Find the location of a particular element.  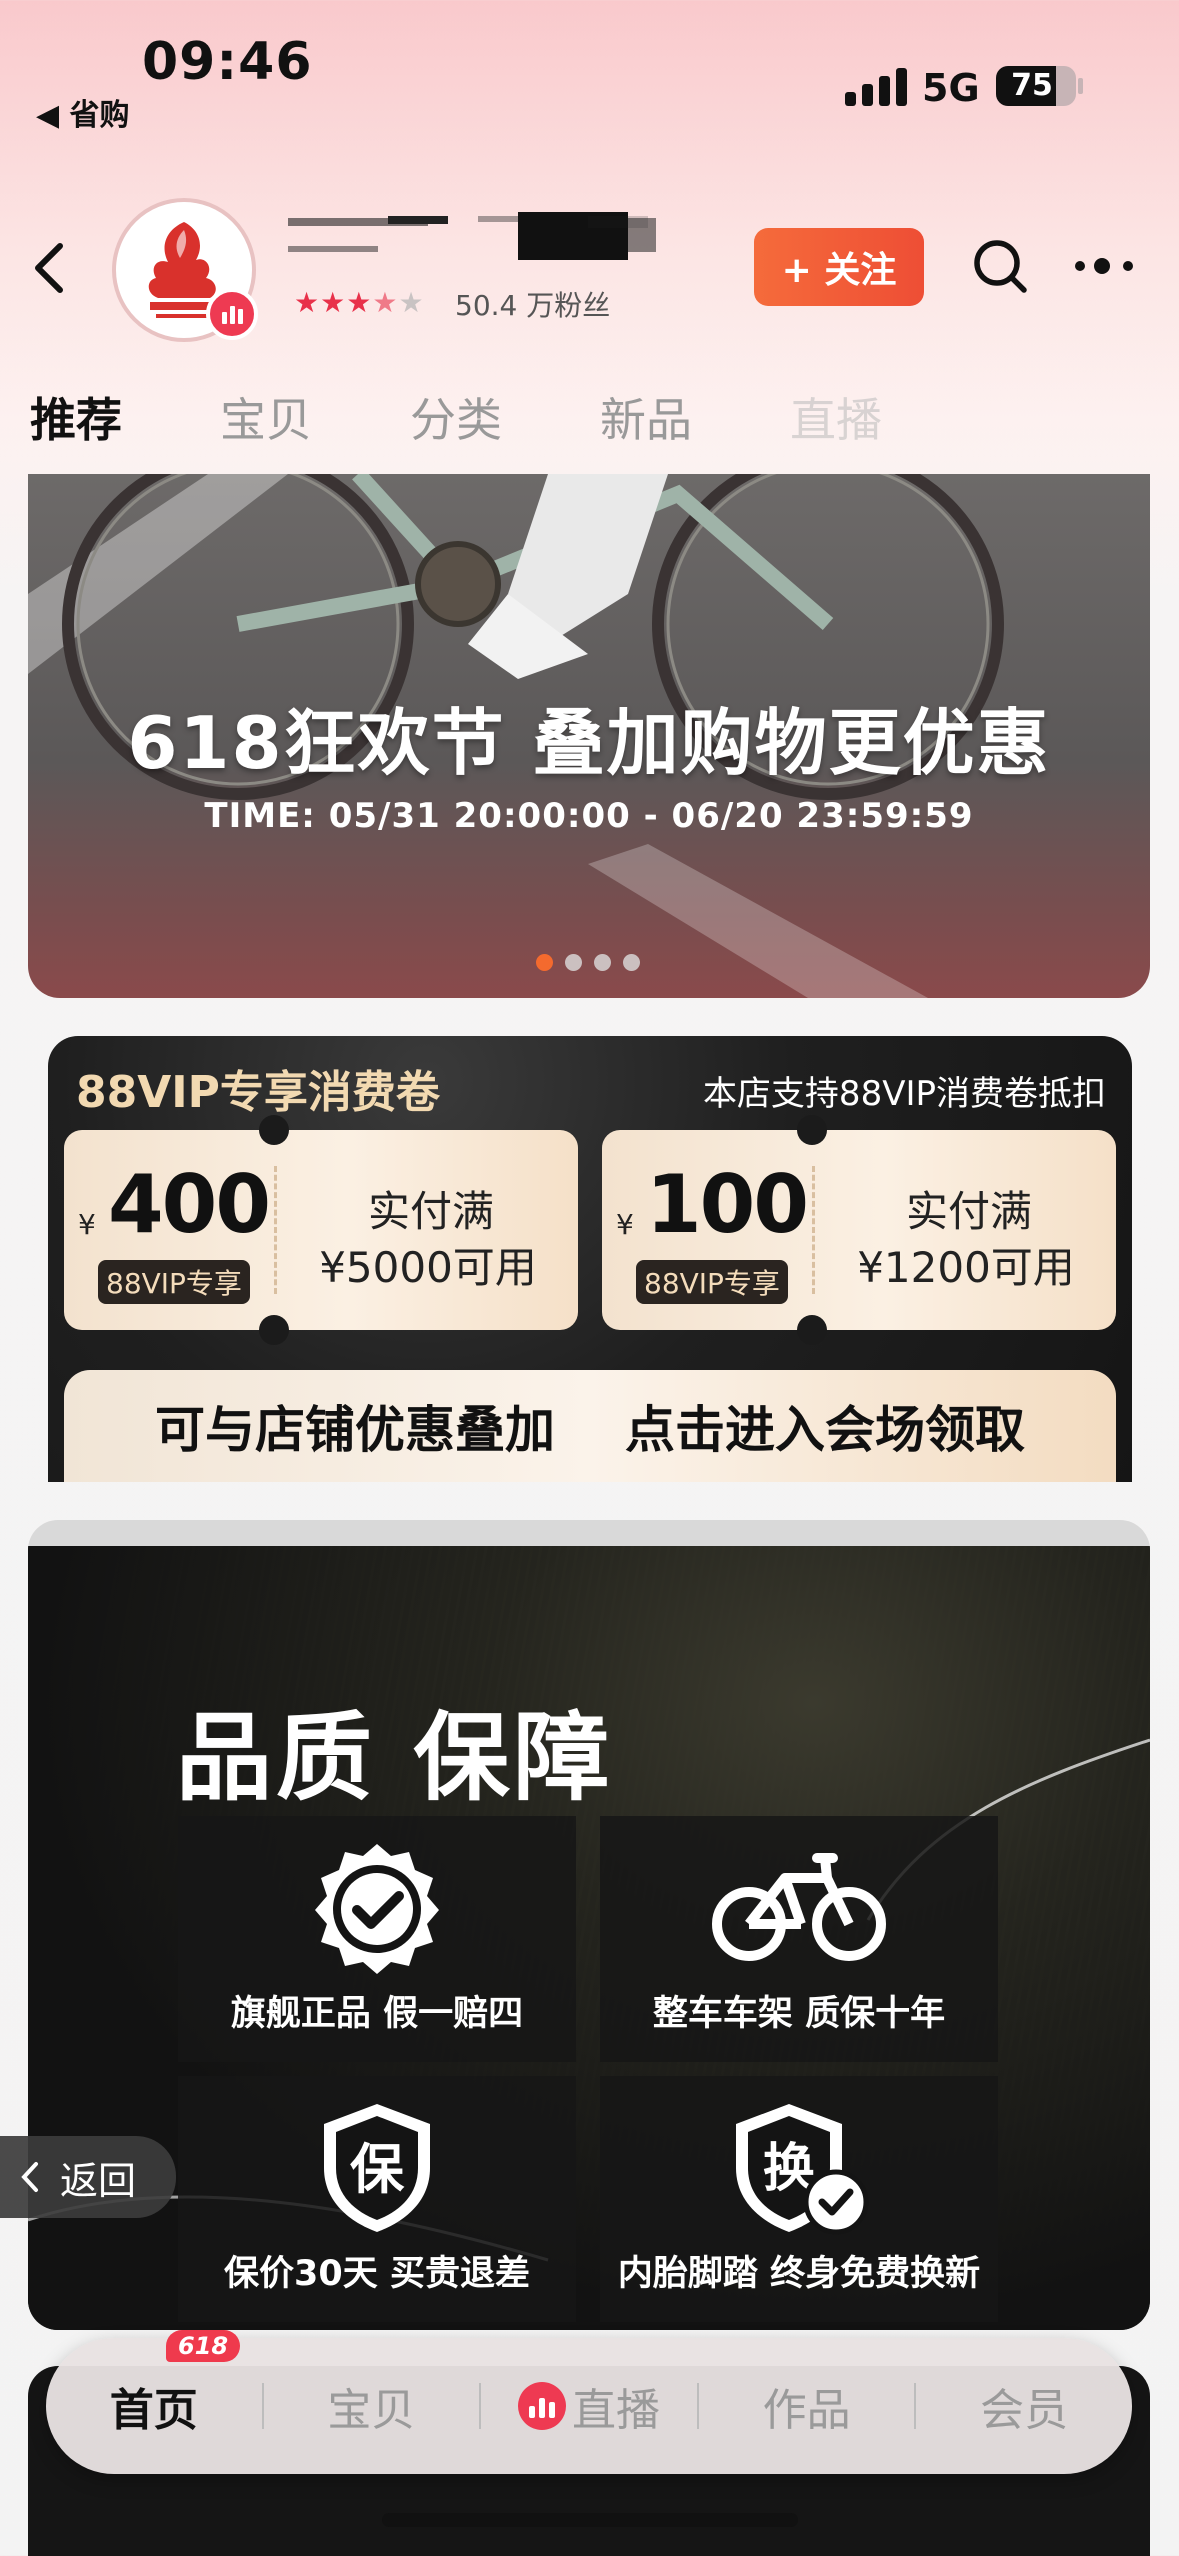

tab-categories: 分类 is located at coordinates (456, 415).